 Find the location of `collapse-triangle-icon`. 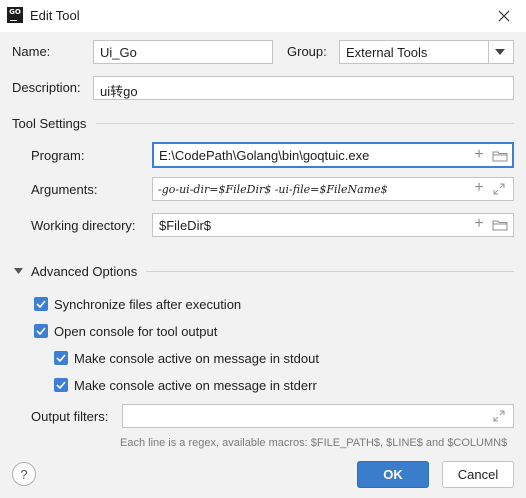

collapse-triangle-icon is located at coordinates (18, 271).